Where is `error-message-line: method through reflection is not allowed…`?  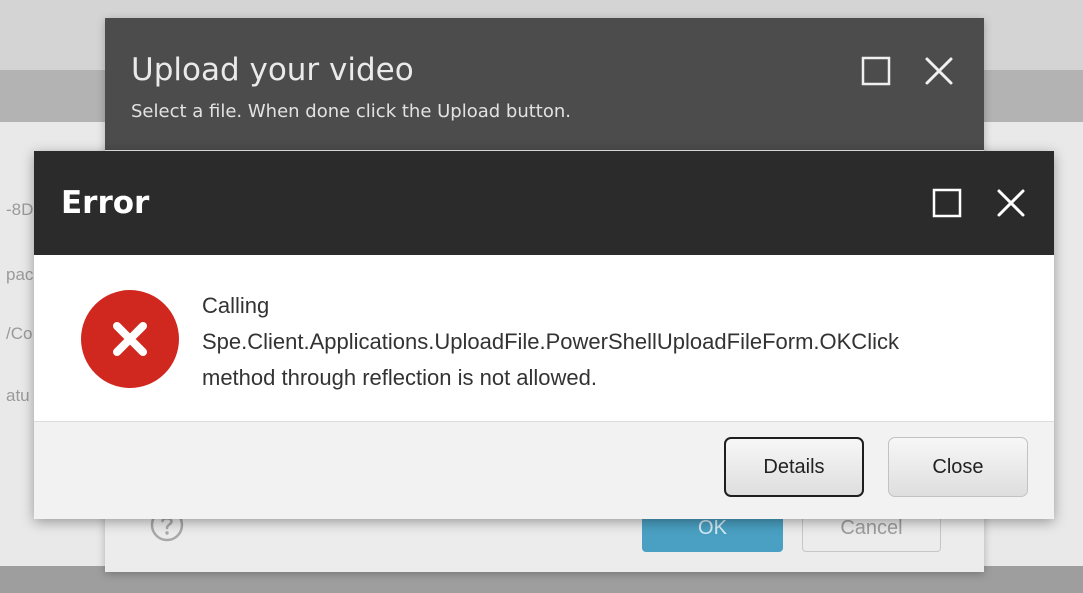 error-message-line: method through reflection is not allowed… is located at coordinates (400, 377).